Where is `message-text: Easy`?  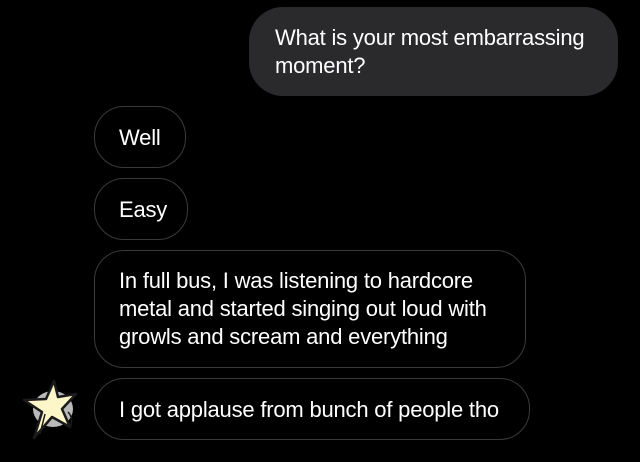 message-text: Easy is located at coordinates (143, 209).